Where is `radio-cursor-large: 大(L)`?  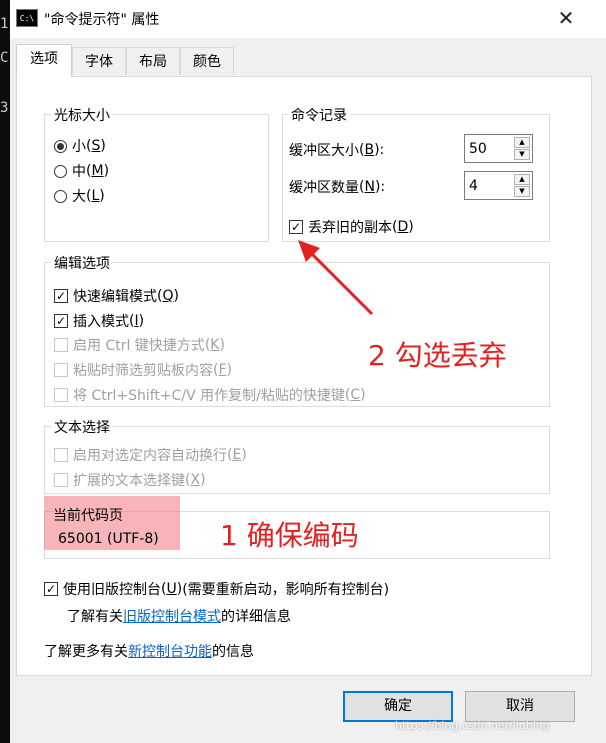 radio-cursor-large: 大(L) is located at coordinates (79, 196).